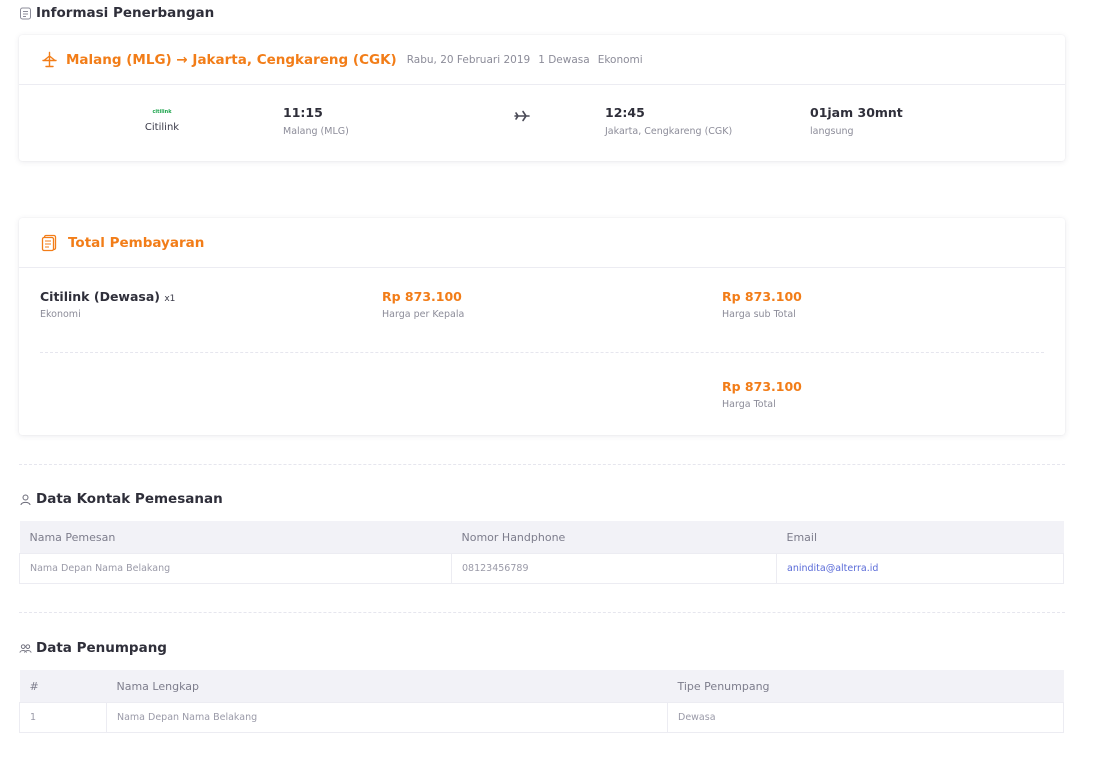 This screenshot has height=766, width=1107. I want to click on payment-item-name: Citilink (Dewasa), so click(100, 296).